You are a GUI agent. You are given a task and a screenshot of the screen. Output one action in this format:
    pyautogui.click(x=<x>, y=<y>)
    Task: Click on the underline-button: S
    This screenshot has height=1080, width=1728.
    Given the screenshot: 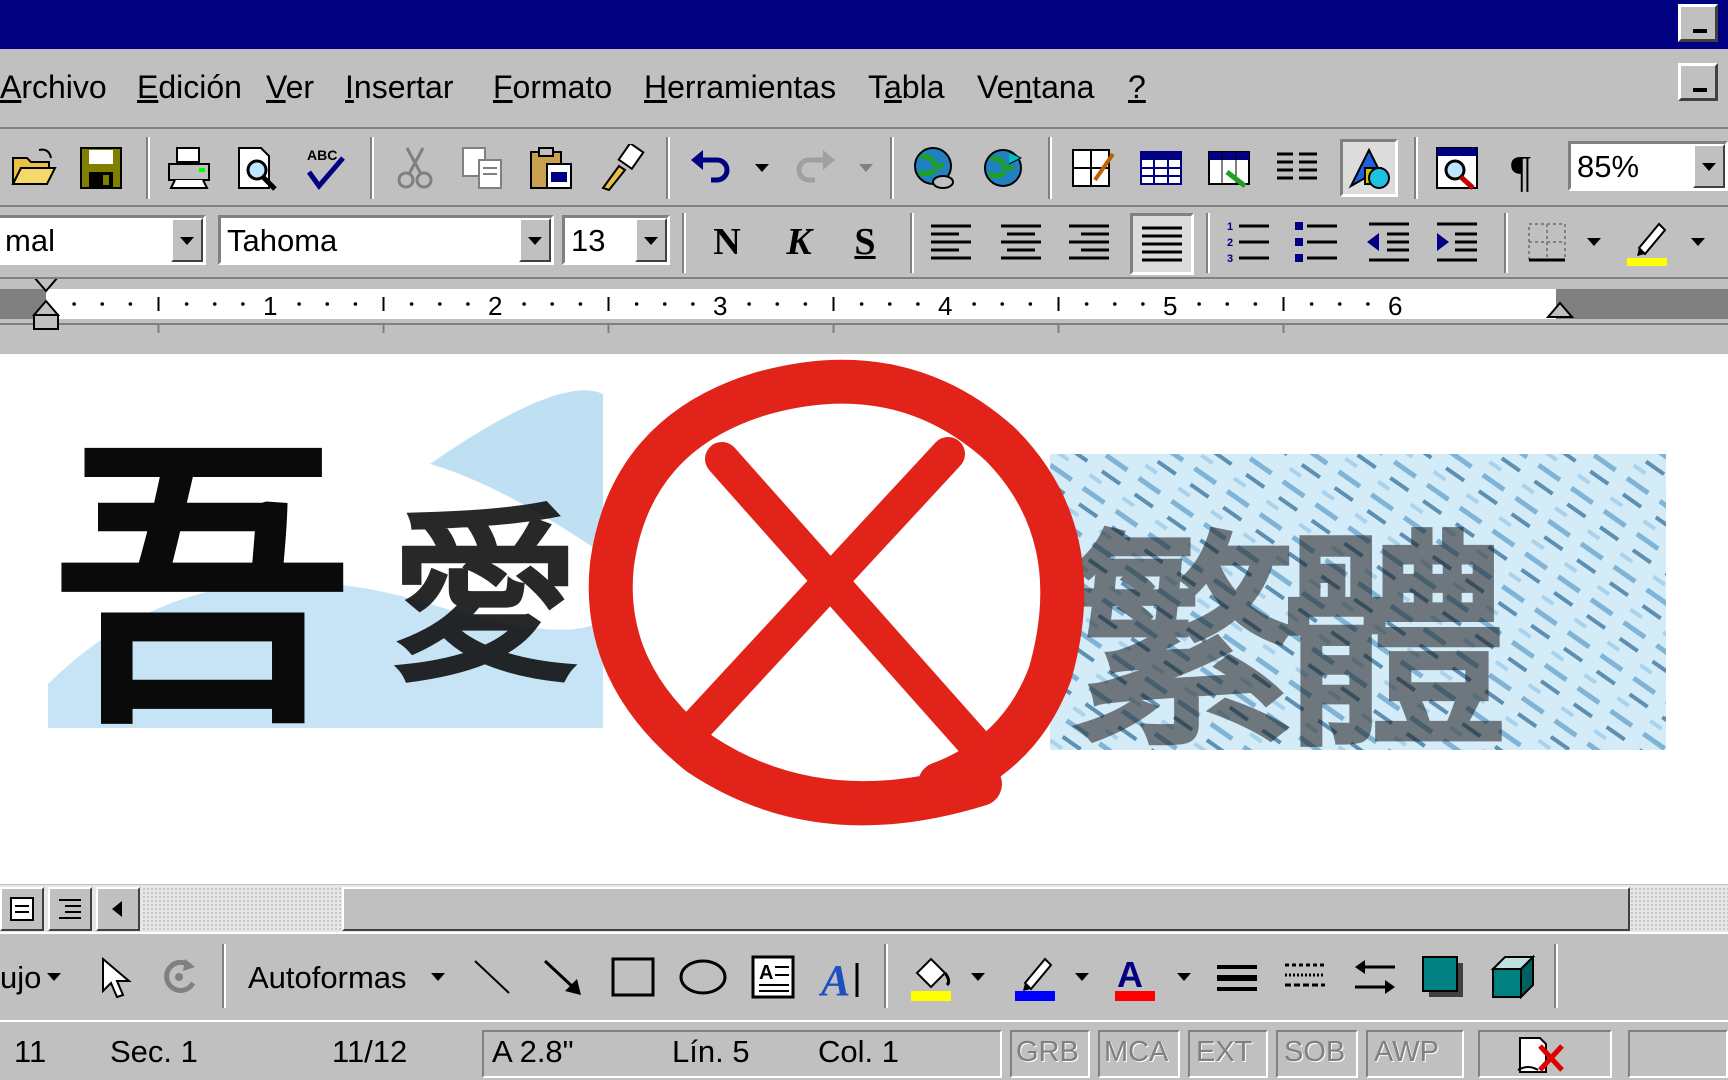 What is the action you would take?
    pyautogui.click(x=865, y=242)
    